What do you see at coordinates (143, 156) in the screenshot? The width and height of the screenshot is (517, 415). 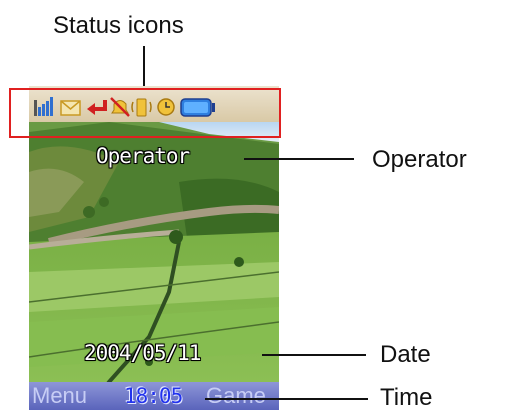 I see `operator-name: Operator` at bounding box center [143, 156].